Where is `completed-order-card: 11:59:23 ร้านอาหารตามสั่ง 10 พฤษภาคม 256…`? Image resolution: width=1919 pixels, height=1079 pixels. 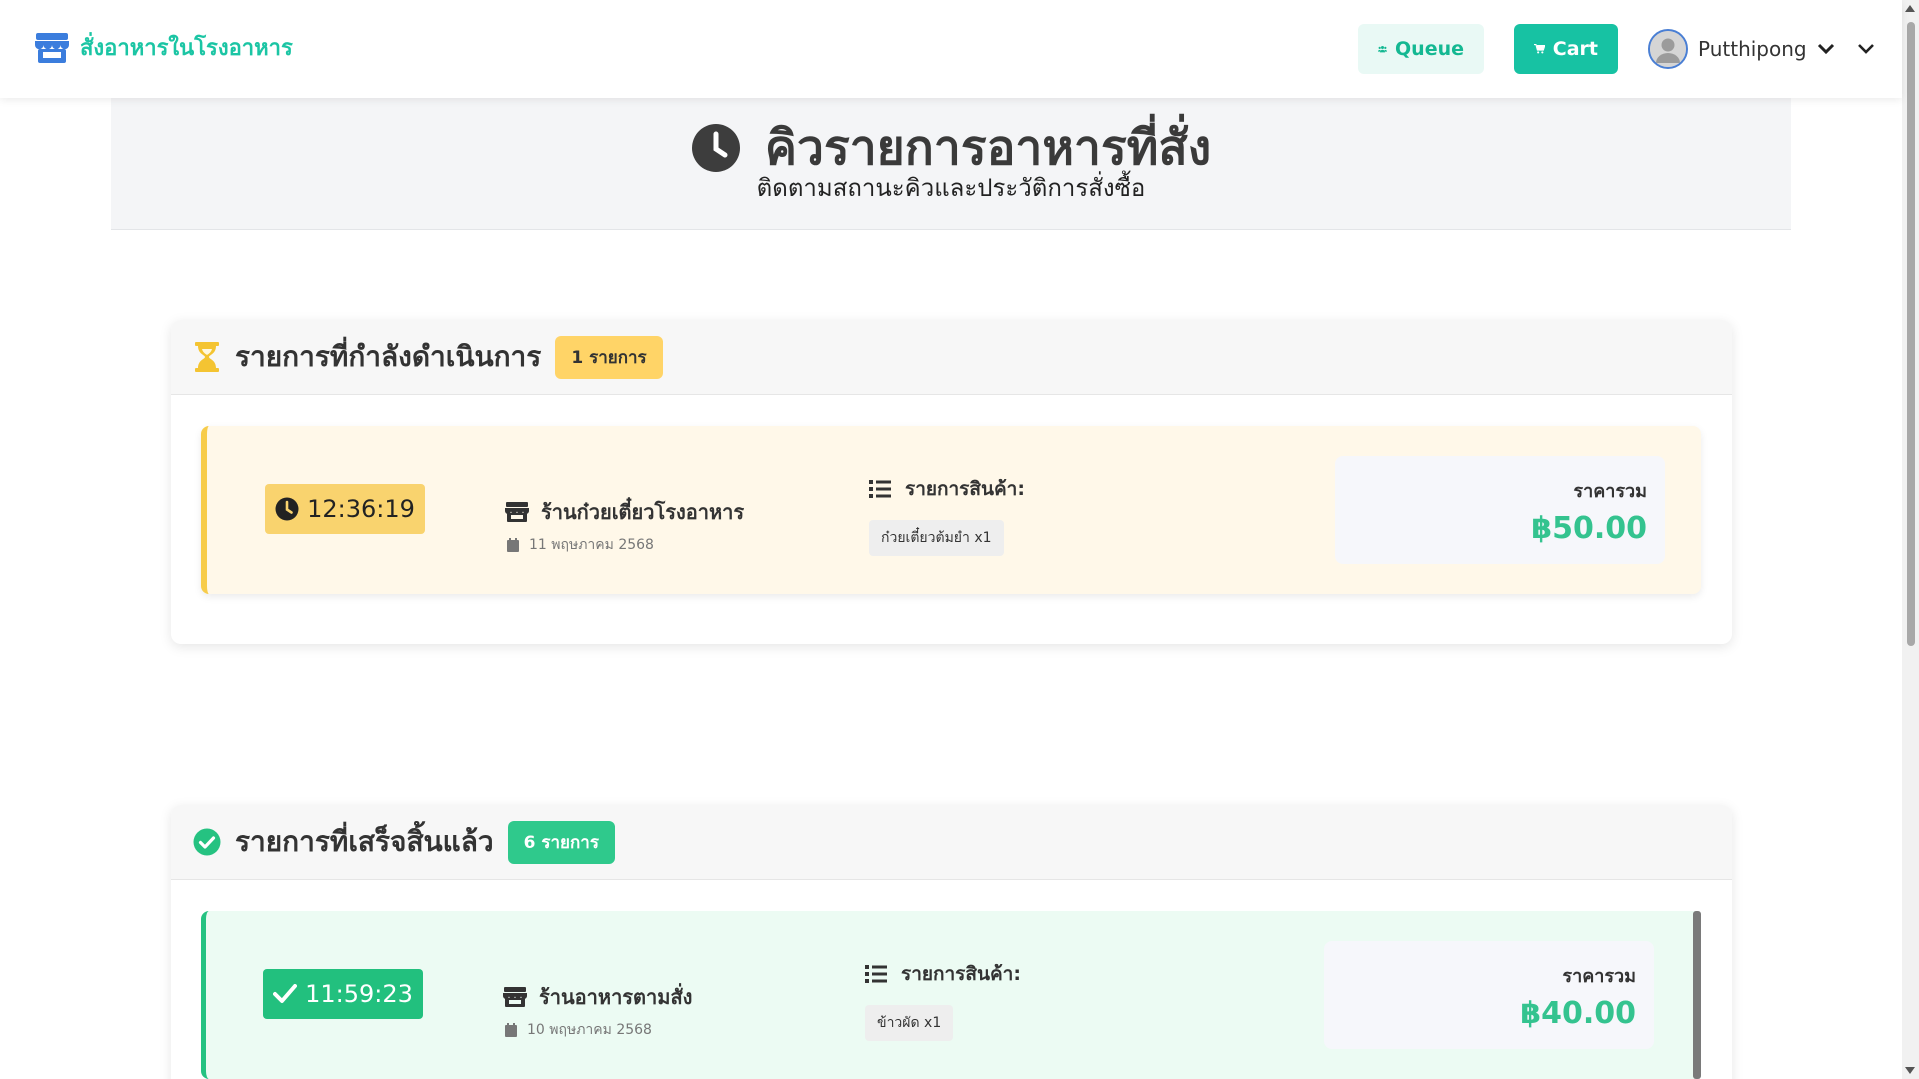 completed-order-card: 11:59:23 ร้านอาหารตามสั่ง 10 พฤษภาคม 256… is located at coordinates (951, 995).